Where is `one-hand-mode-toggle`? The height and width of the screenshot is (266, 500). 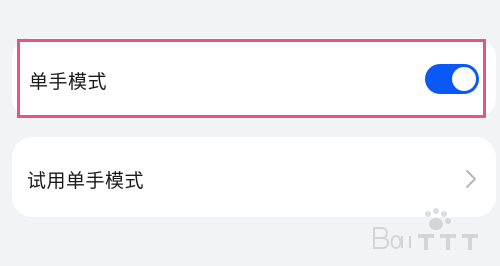
one-hand-mode-toggle is located at coordinates (452, 79).